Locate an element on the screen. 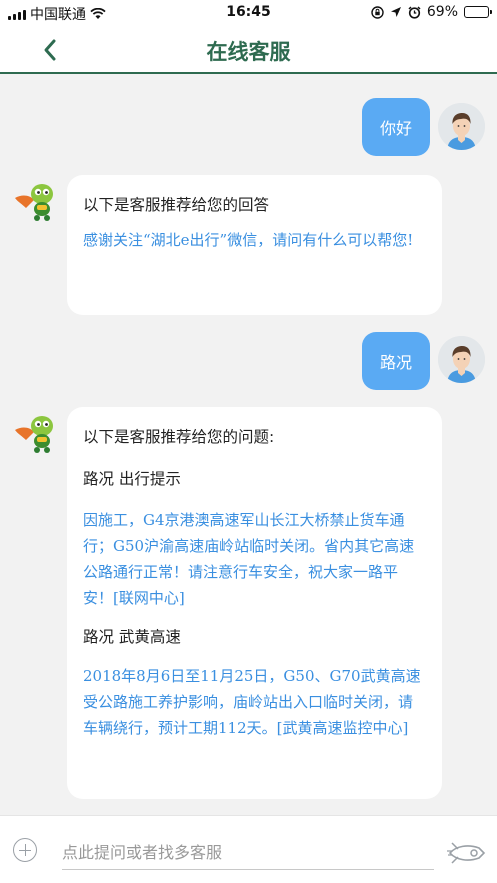  plus-circle-icon is located at coordinates (25, 850).